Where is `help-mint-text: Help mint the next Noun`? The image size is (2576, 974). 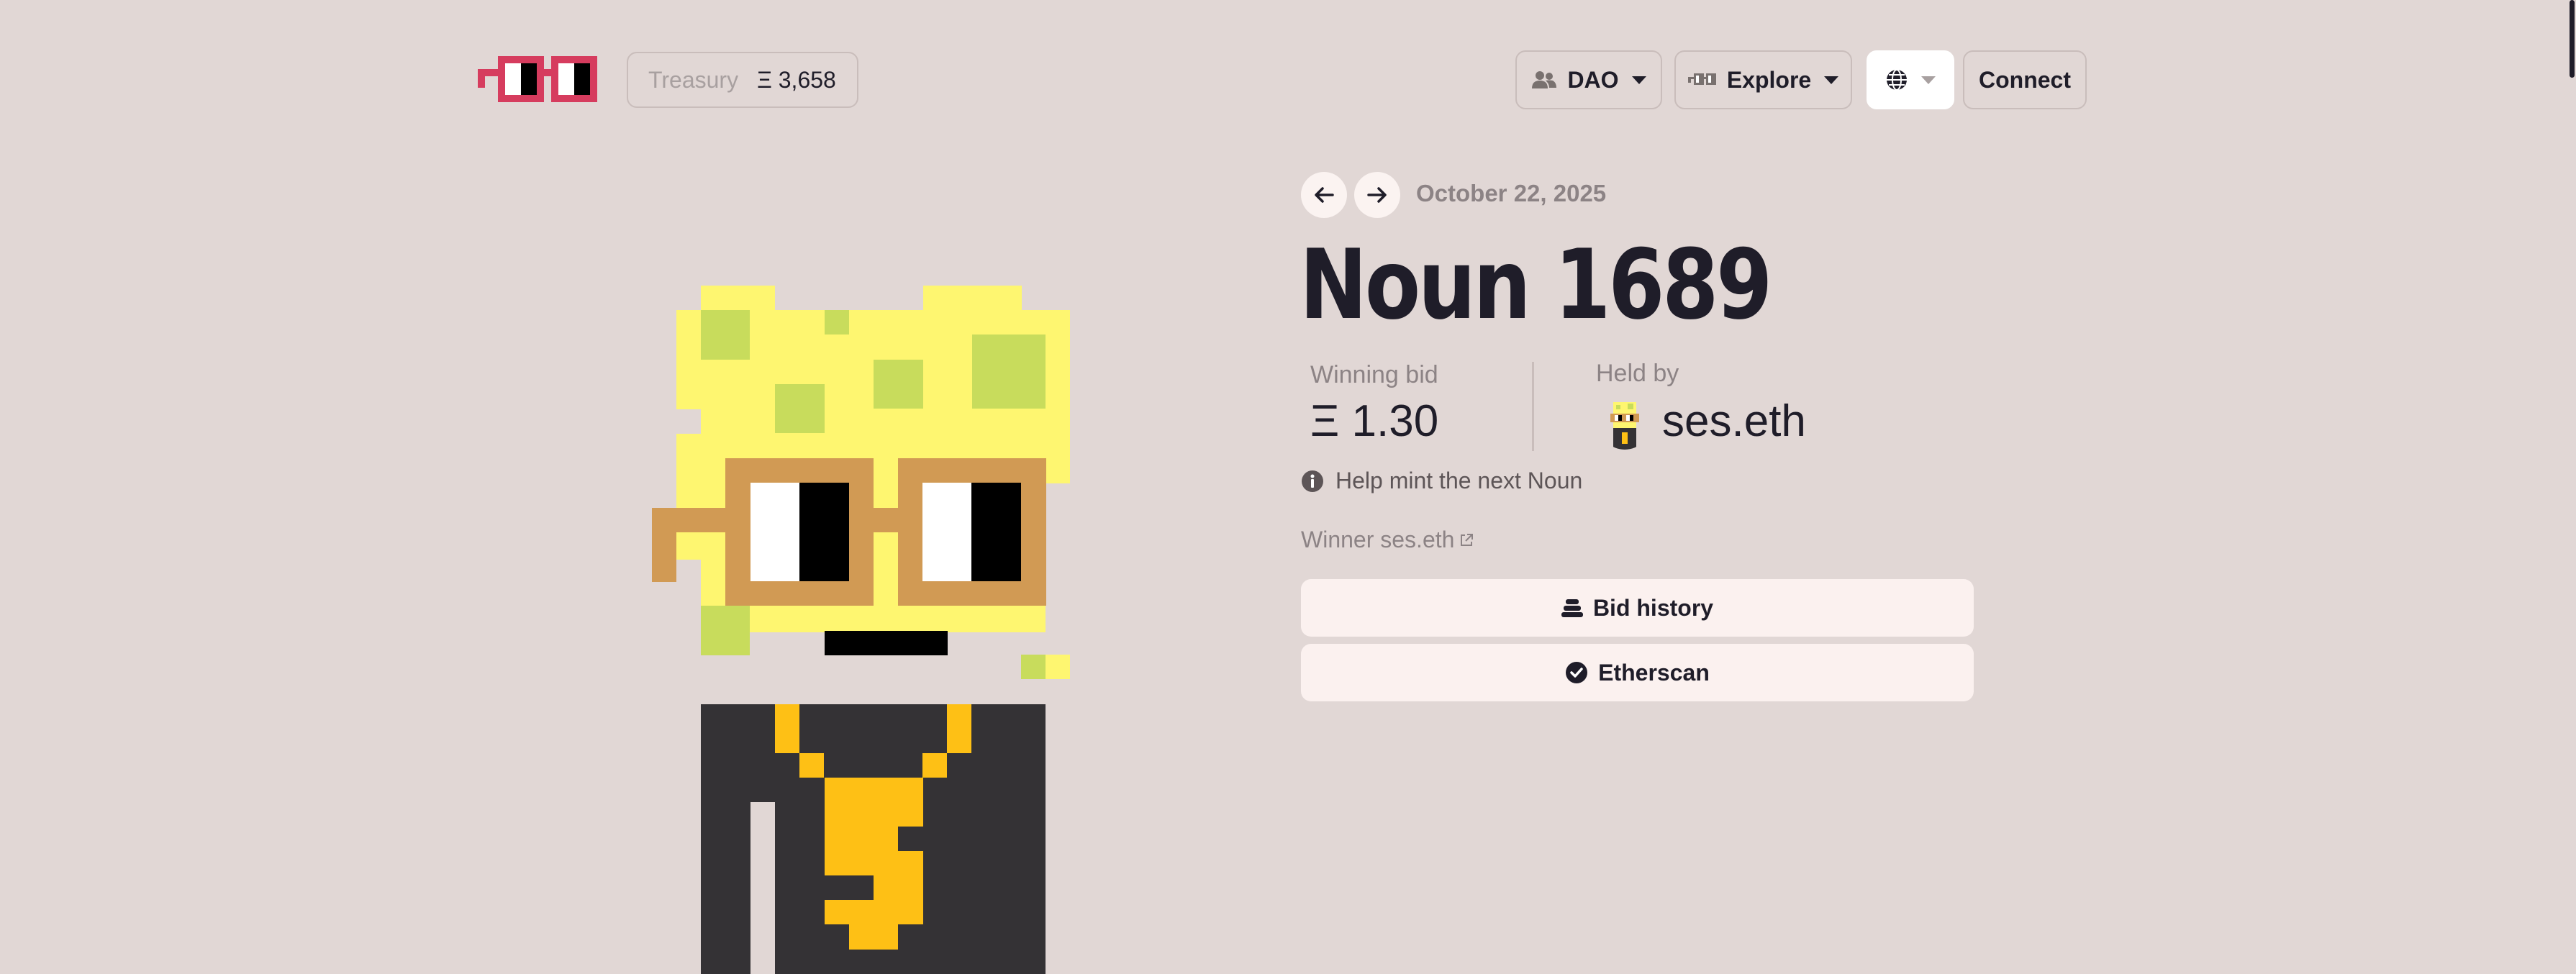
help-mint-text: Help mint the next Noun is located at coordinates (1459, 480).